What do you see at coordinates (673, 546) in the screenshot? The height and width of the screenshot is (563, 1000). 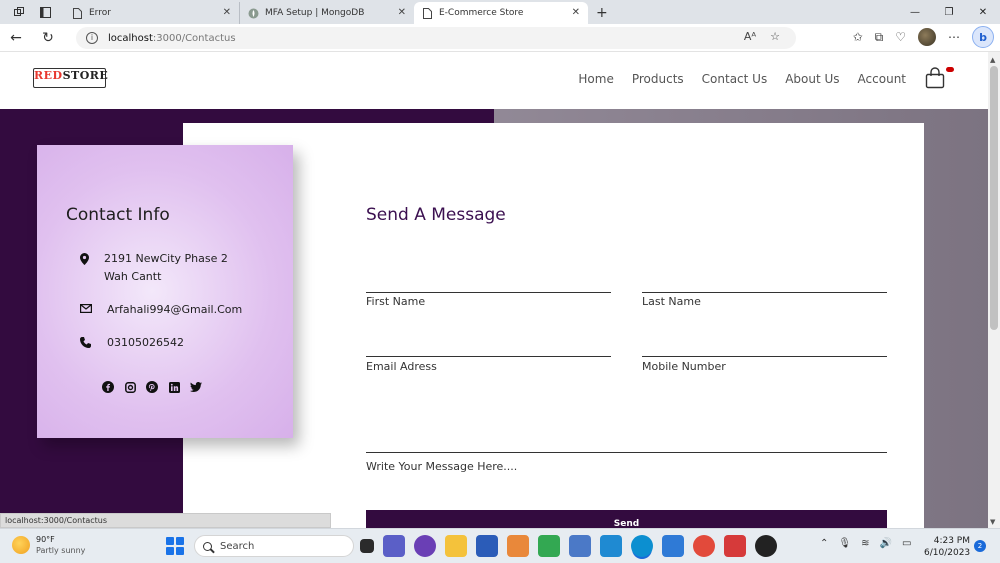 I see `mail-icon` at bounding box center [673, 546].